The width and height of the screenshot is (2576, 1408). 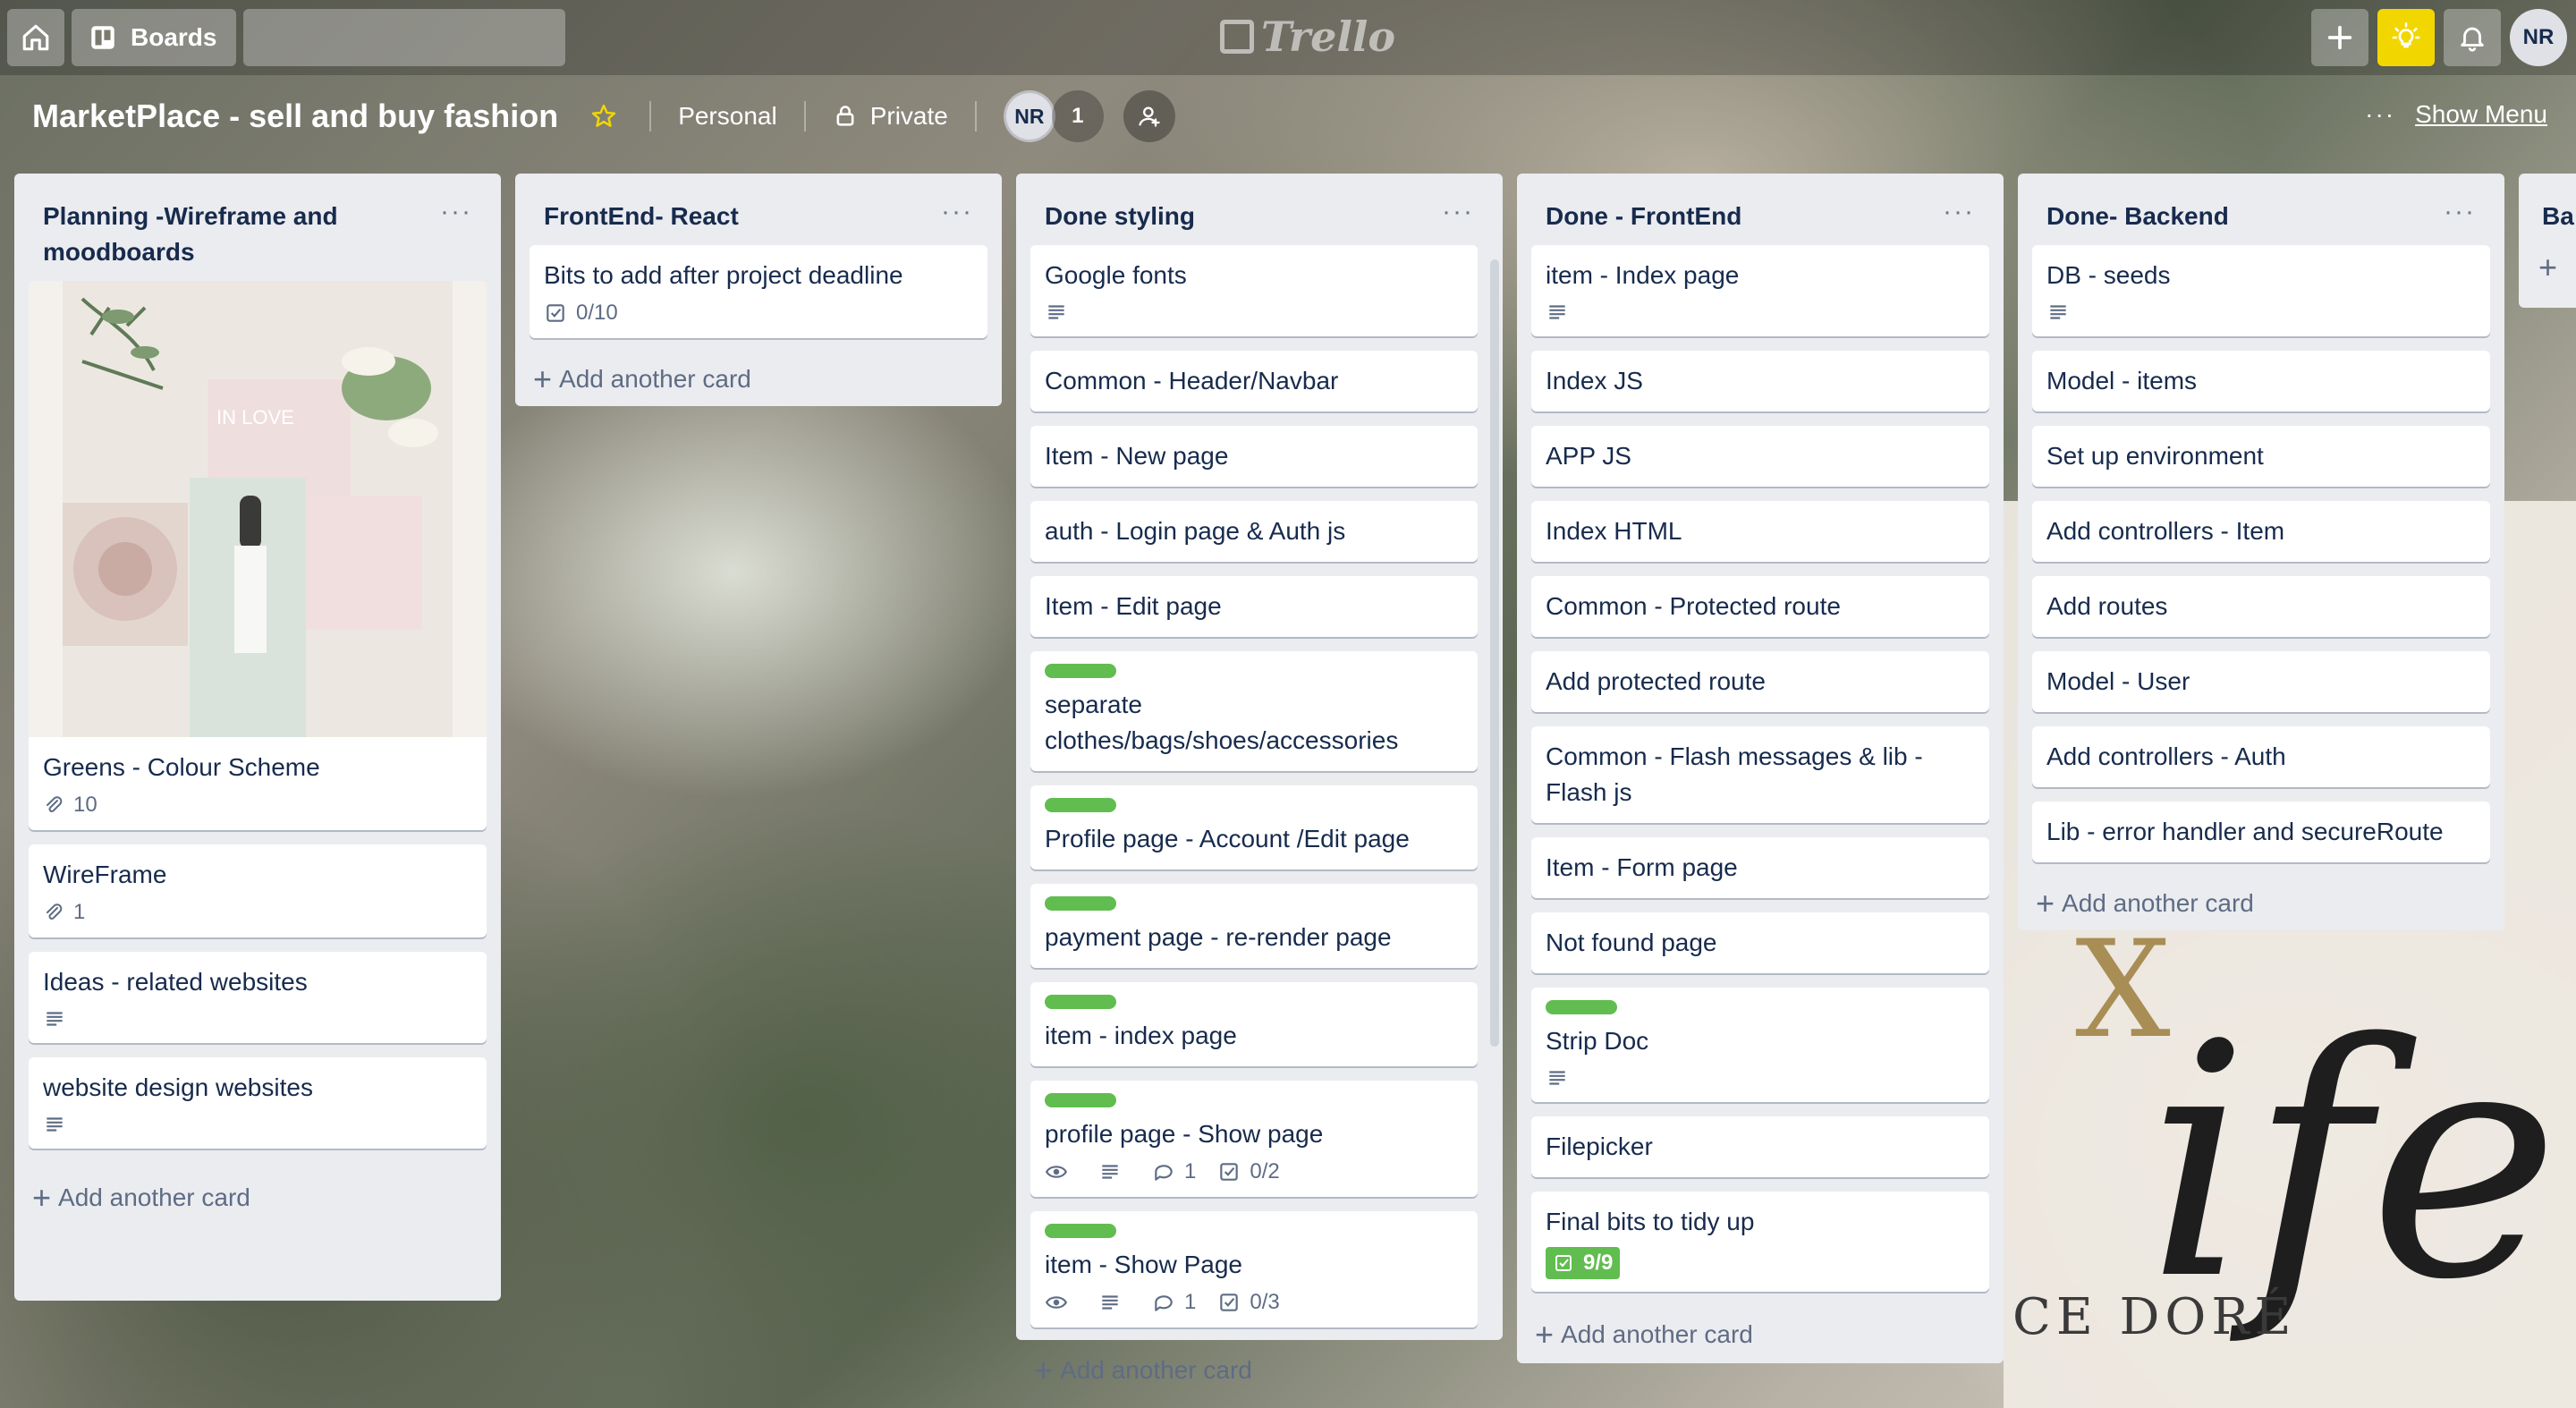 What do you see at coordinates (2261, 681) in the screenshot?
I see `card: Model - User` at bounding box center [2261, 681].